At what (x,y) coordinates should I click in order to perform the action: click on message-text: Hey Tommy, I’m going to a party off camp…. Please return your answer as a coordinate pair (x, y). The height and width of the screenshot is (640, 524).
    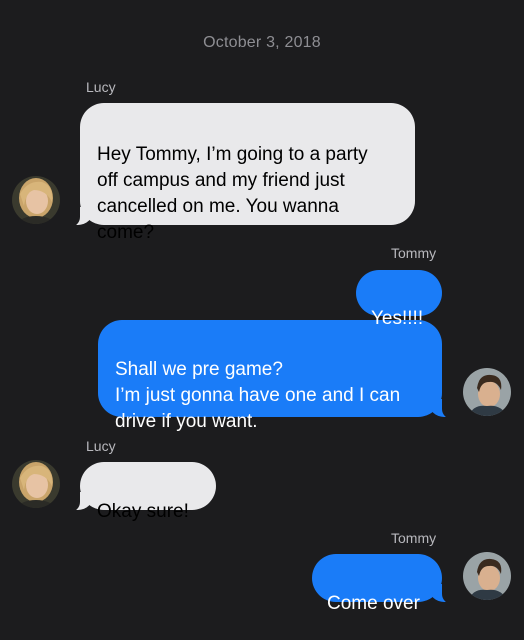
    Looking at the image, I should click on (232, 193).